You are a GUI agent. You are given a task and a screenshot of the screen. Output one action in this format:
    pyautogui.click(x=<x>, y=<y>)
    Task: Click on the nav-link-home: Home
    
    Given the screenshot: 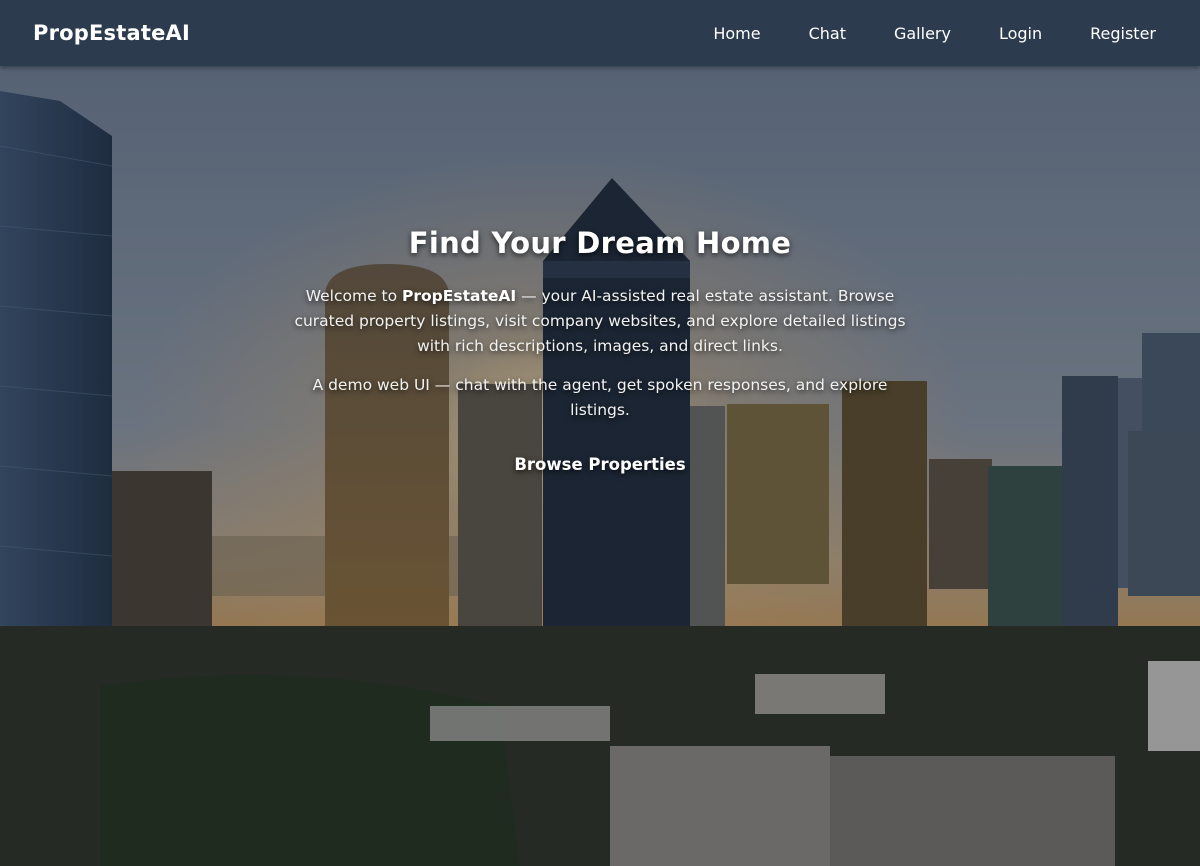 What is the action you would take?
    pyautogui.click(x=736, y=33)
    